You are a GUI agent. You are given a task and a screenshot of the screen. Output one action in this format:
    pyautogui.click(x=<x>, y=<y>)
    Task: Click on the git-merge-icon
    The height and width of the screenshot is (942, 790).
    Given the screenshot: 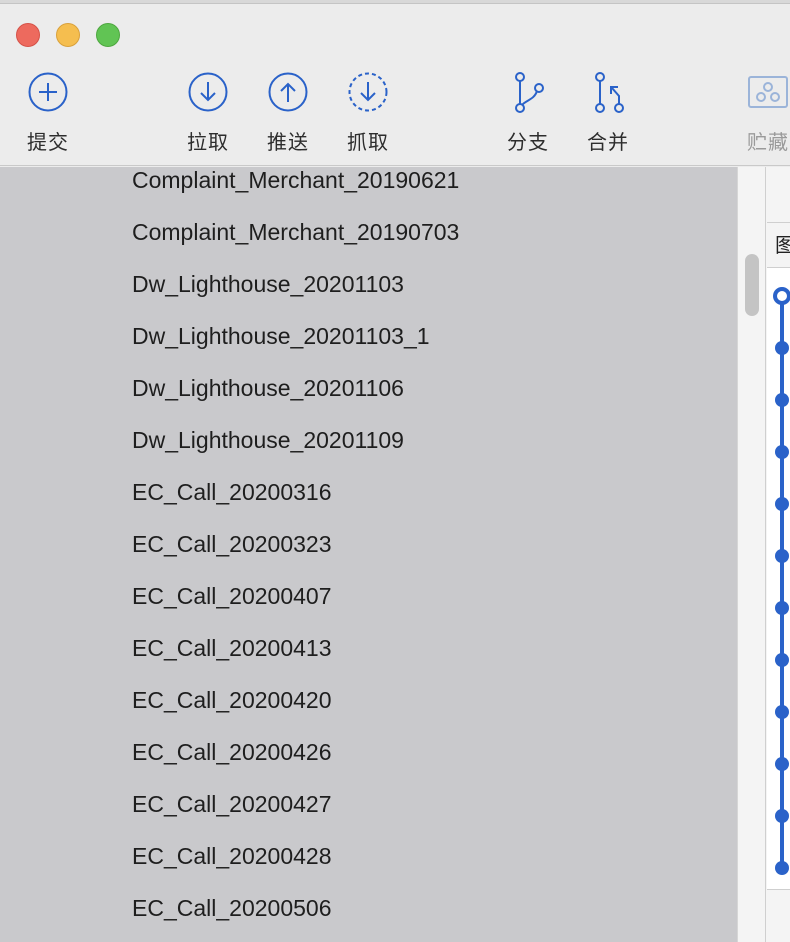 What is the action you would take?
    pyautogui.click(x=609, y=92)
    